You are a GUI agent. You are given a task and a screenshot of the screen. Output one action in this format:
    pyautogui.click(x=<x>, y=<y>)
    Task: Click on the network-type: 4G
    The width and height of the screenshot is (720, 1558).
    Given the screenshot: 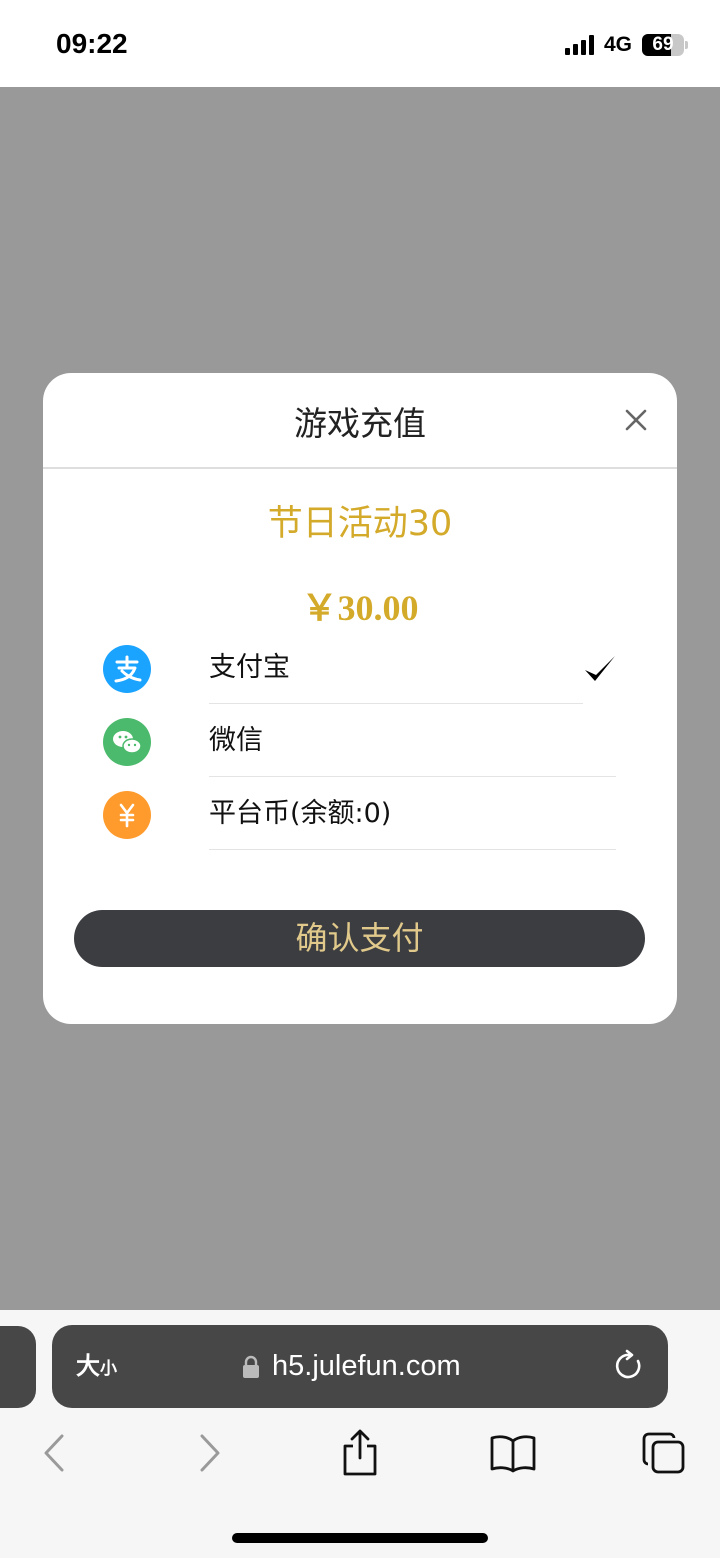 What is the action you would take?
    pyautogui.click(x=617, y=44)
    